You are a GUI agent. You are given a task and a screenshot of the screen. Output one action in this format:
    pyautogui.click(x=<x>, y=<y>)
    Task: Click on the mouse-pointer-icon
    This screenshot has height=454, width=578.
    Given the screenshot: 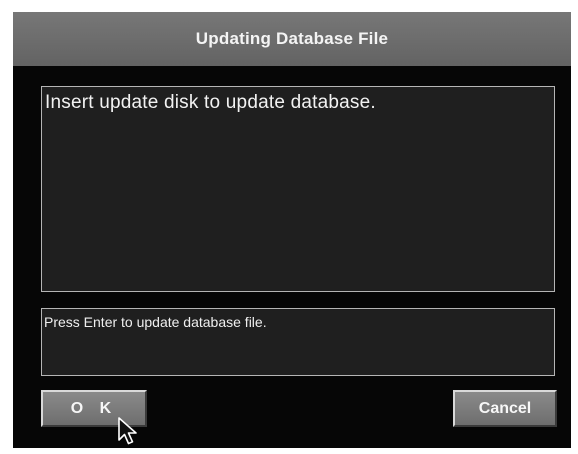 What is the action you would take?
    pyautogui.click(x=127, y=431)
    